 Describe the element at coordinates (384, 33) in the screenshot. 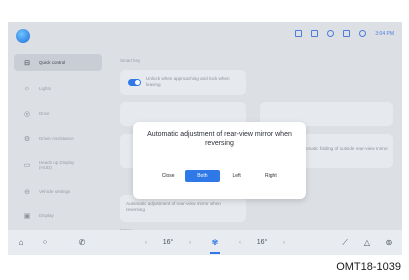

I see `clock: 3:04 PM` at that location.